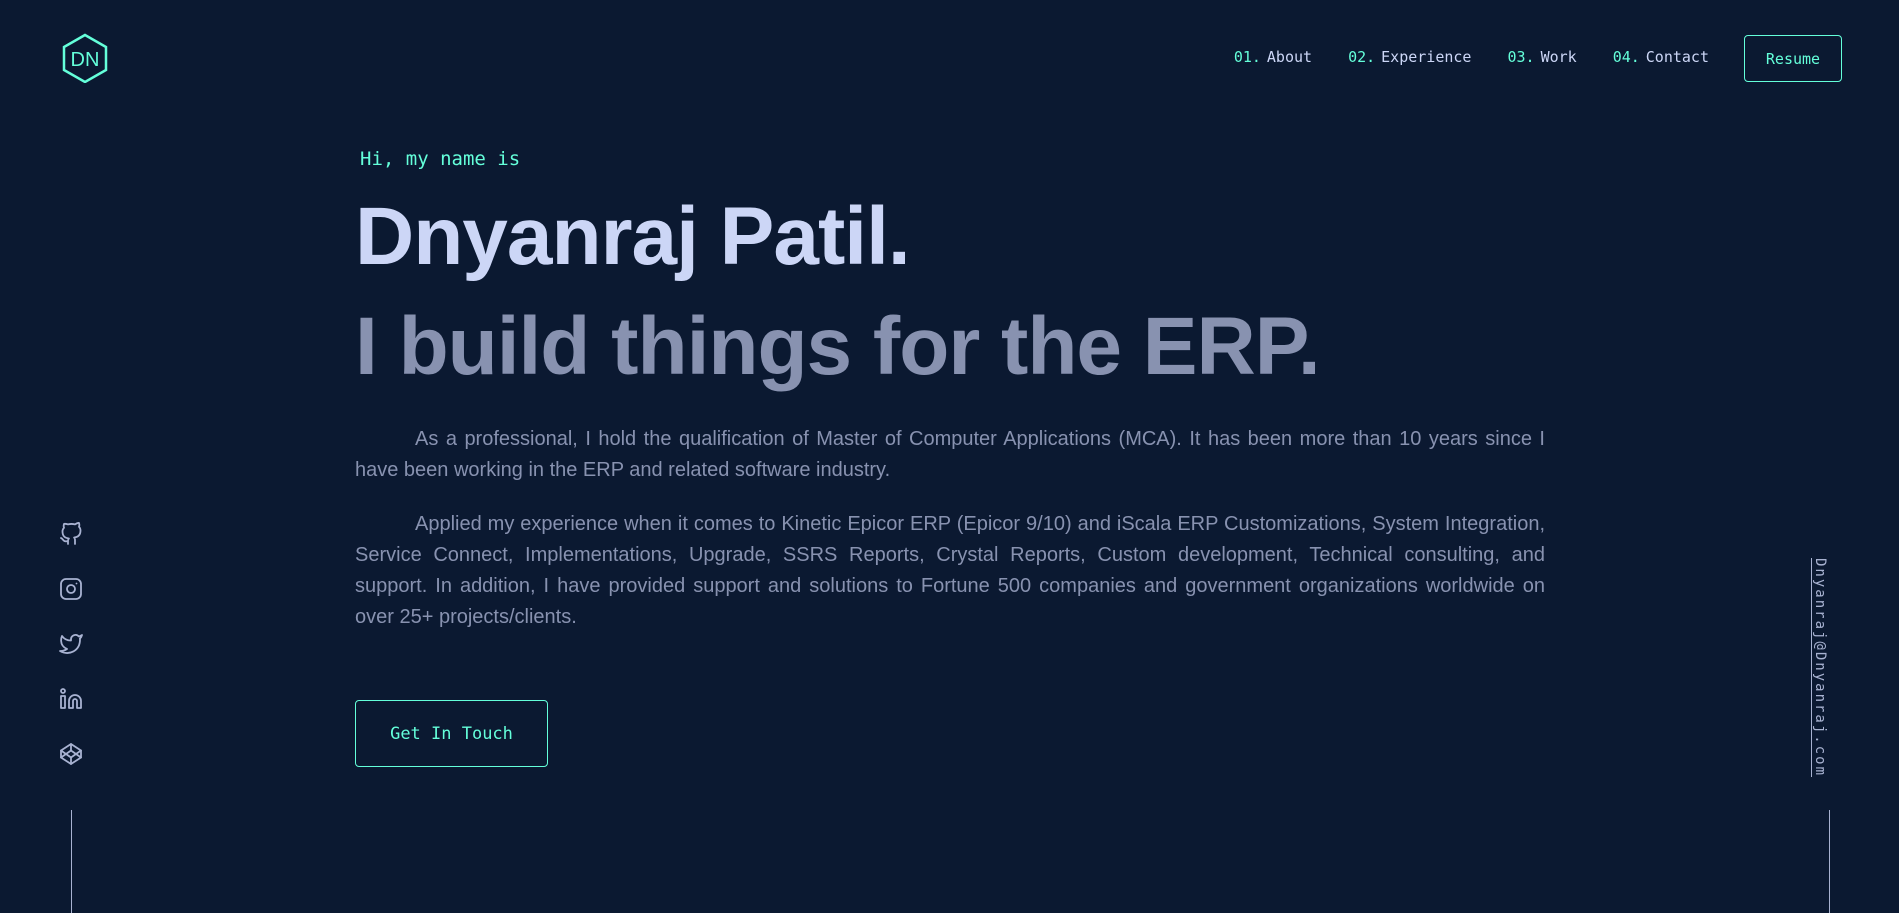 This screenshot has height=913, width=1899. I want to click on nav-number: 01., so click(1247, 57).